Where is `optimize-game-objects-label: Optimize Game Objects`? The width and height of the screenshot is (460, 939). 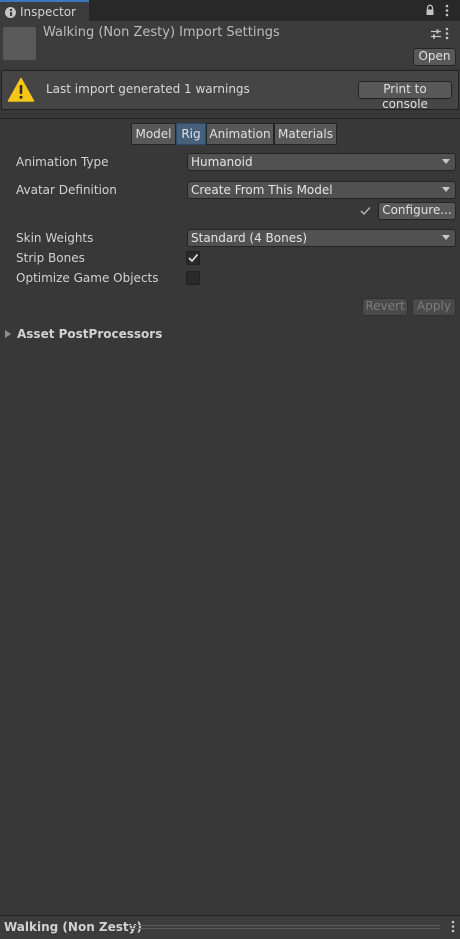 optimize-game-objects-label: Optimize Game Objects is located at coordinates (87, 278).